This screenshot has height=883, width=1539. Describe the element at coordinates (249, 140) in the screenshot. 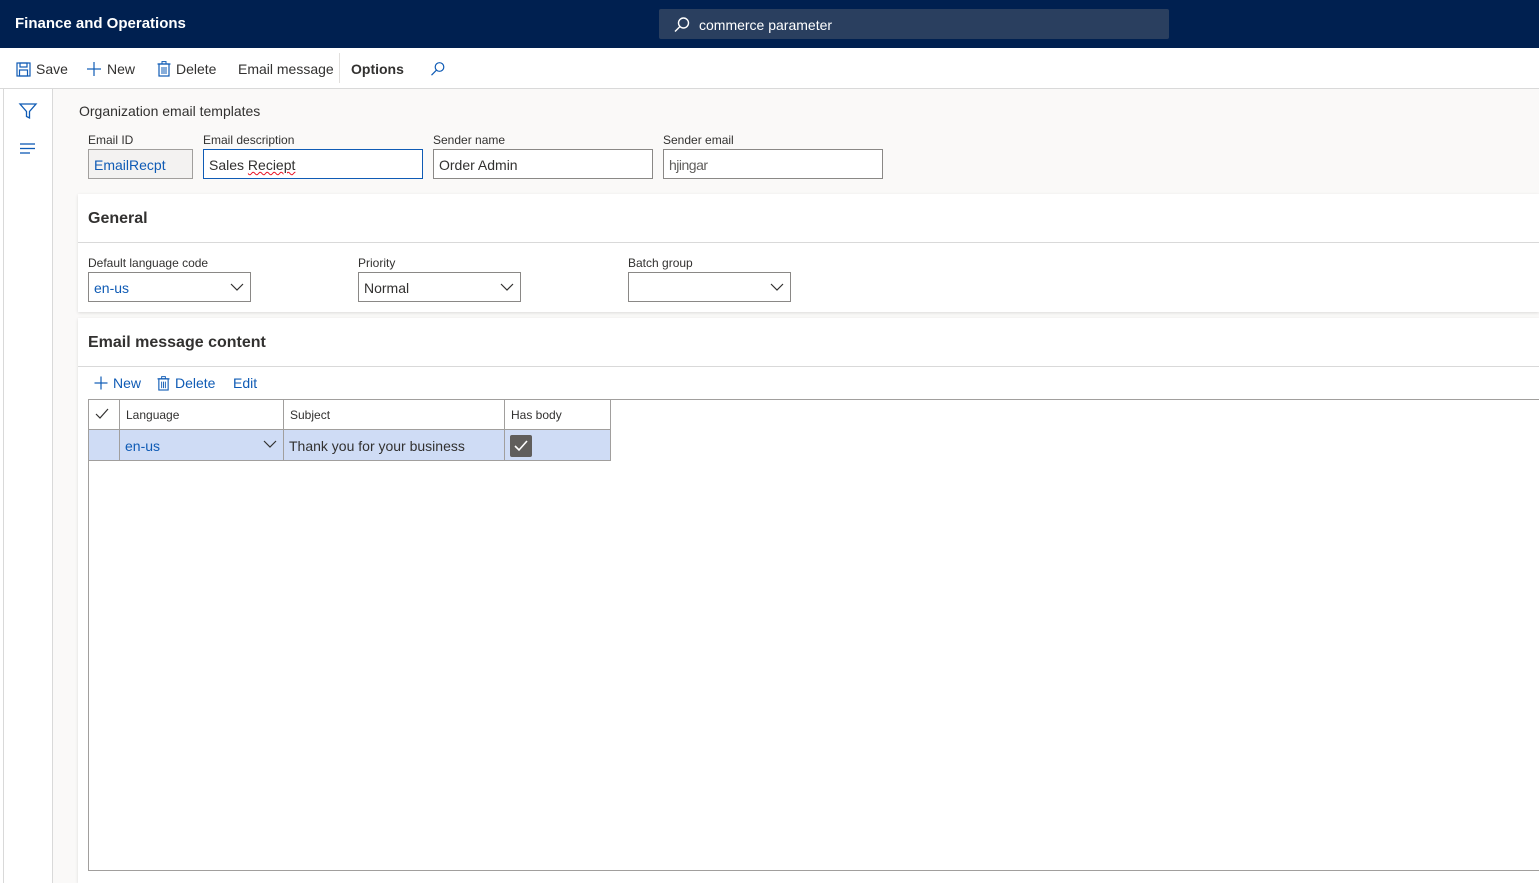

I see `email-description-label: Email description` at that location.